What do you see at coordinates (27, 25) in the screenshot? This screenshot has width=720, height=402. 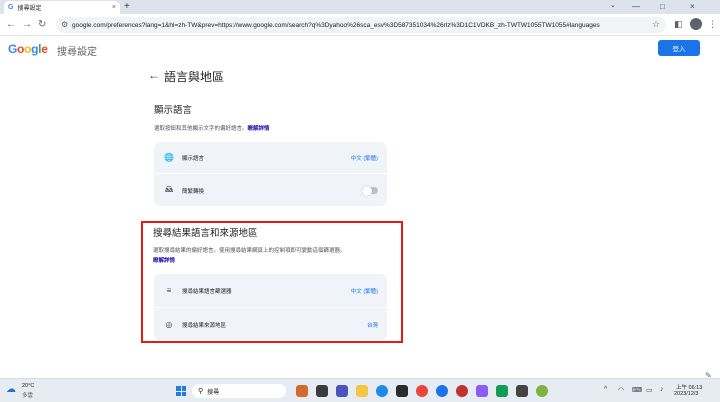 I see `forward-icon: →` at bounding box center [27, 25].